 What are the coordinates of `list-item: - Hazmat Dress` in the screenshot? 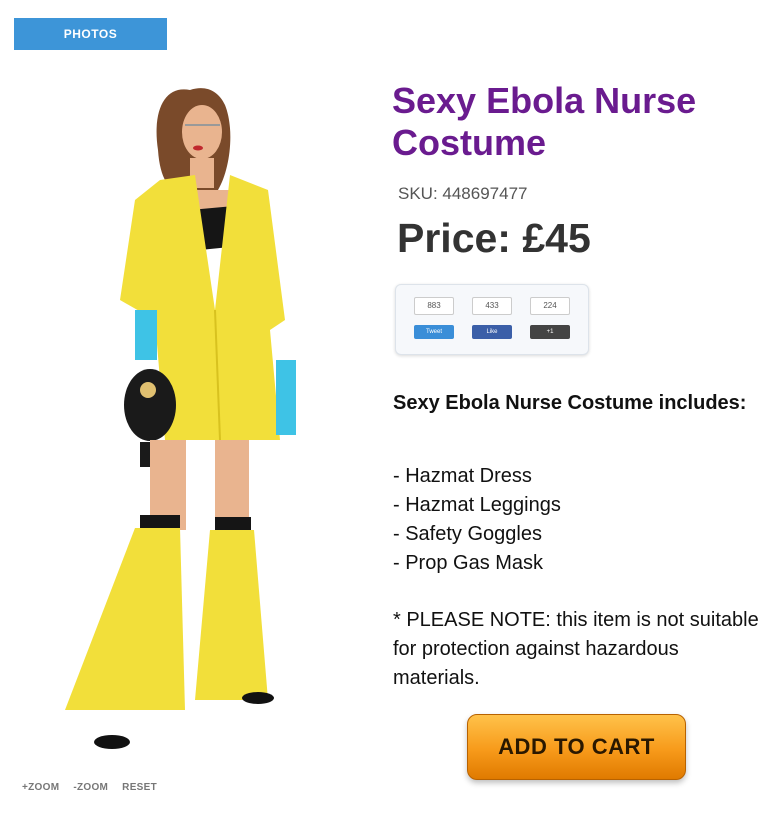 It's located at (462, 476).